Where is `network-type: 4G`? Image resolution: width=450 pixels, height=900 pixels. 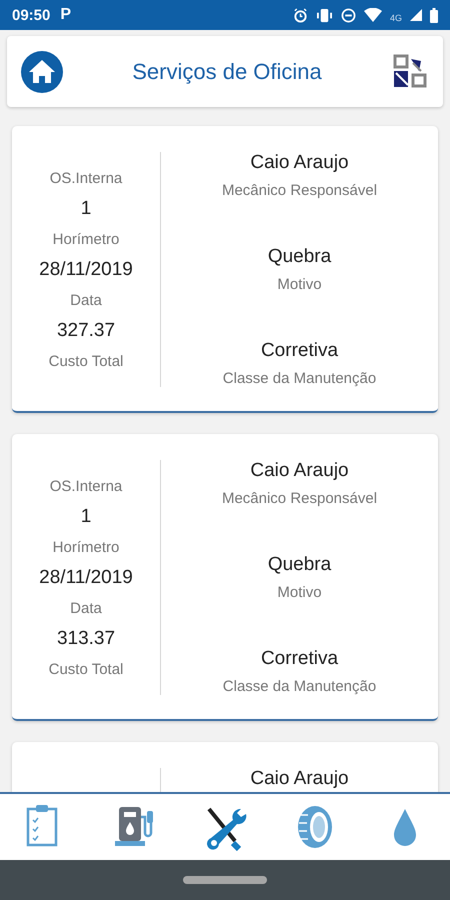
network-type: 4G is located at coordinates (396, 18).